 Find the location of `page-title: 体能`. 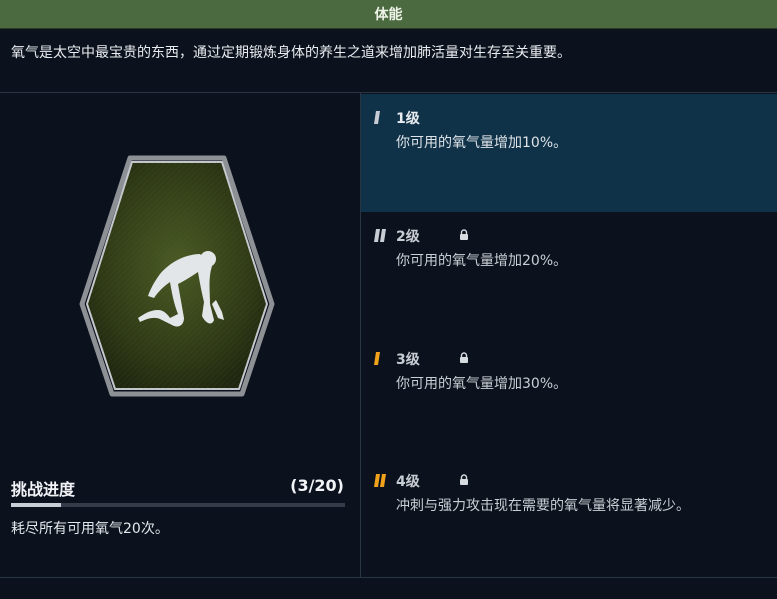

page-title: 体能 is located at coordinates (388, 15).